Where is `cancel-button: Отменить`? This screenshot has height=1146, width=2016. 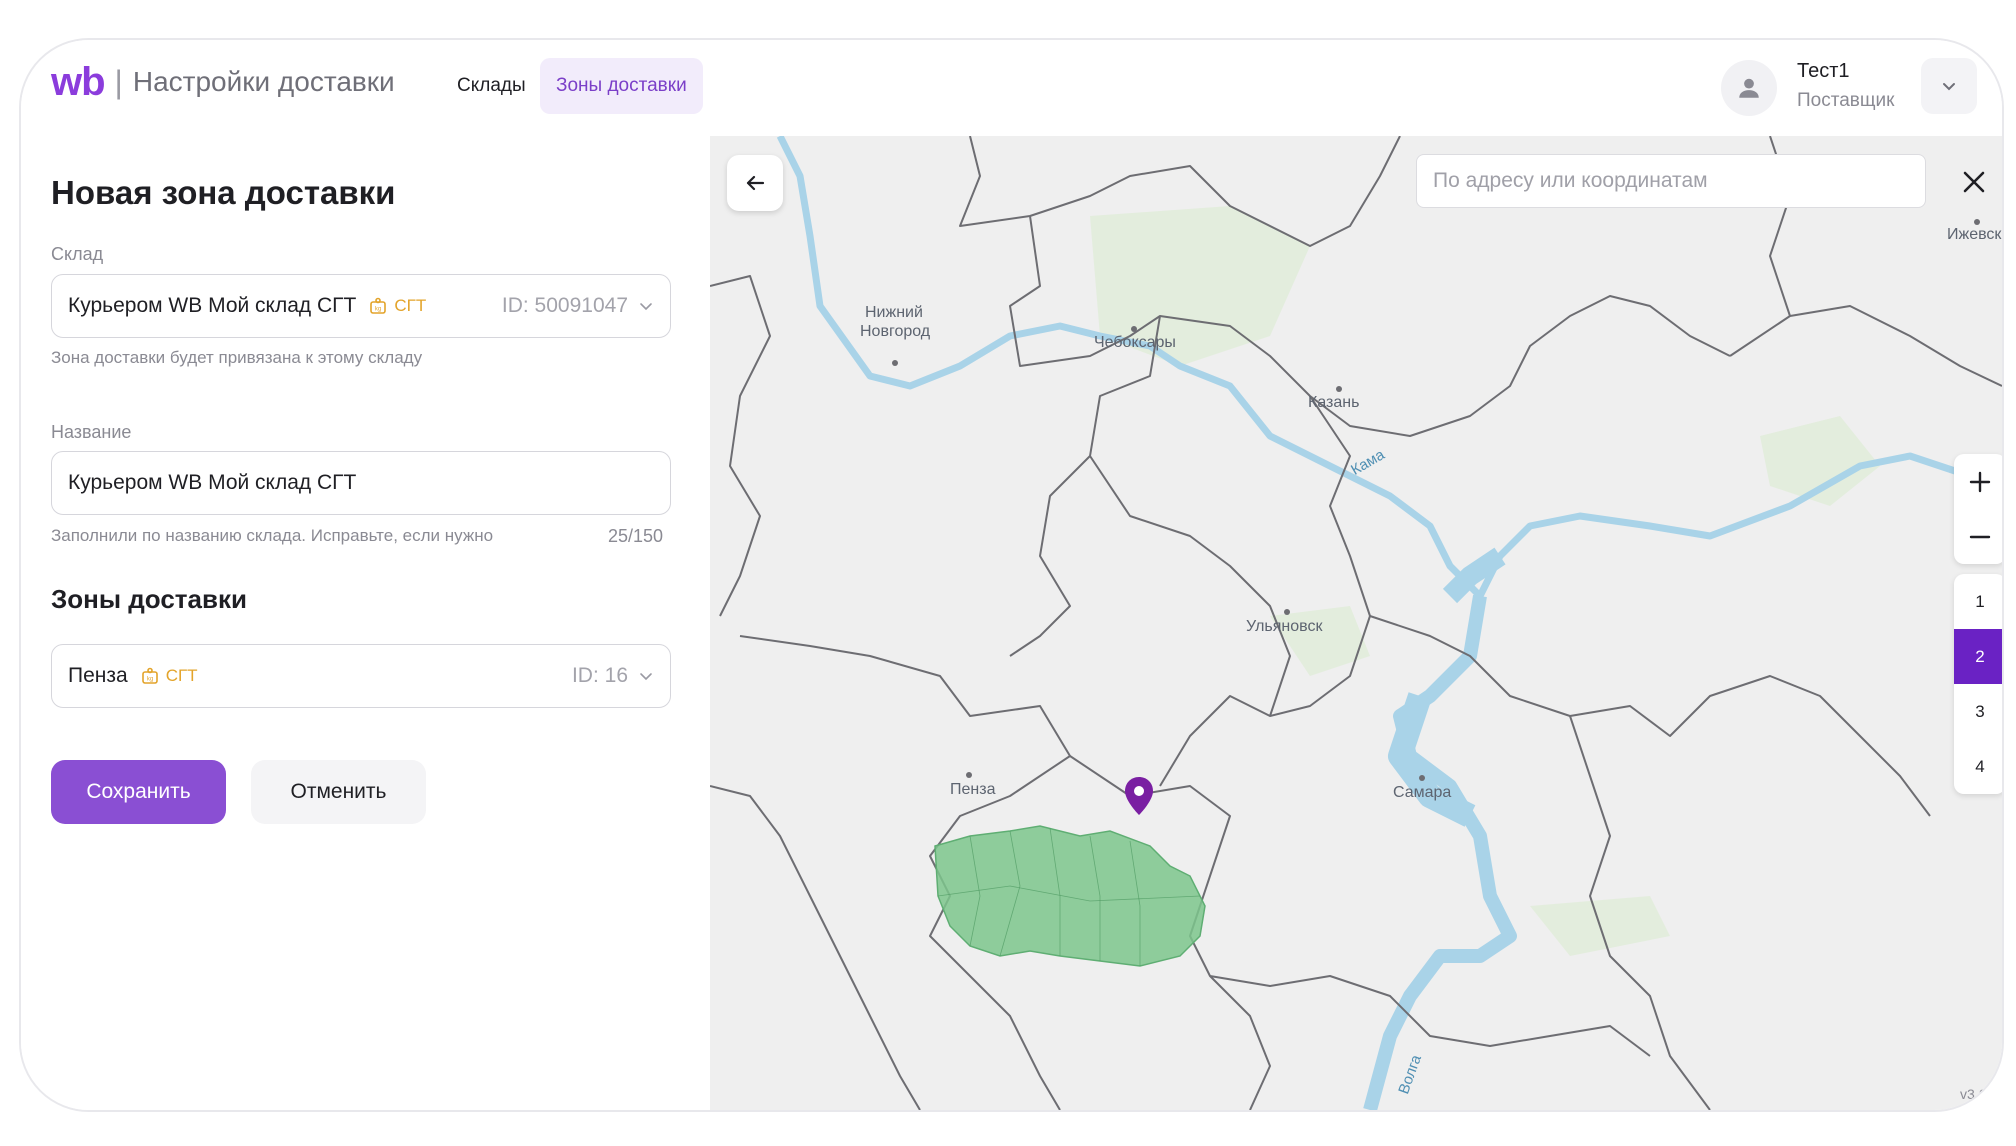
cancel-button: Отменить is located at coordinates (338, 792).